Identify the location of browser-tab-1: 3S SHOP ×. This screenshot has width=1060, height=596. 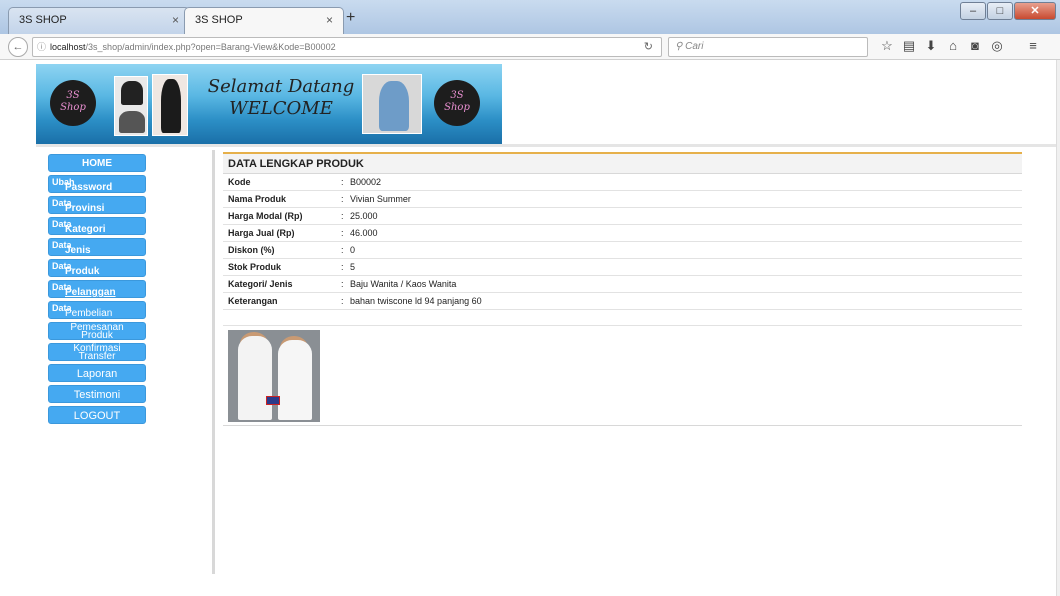
(99, 20).